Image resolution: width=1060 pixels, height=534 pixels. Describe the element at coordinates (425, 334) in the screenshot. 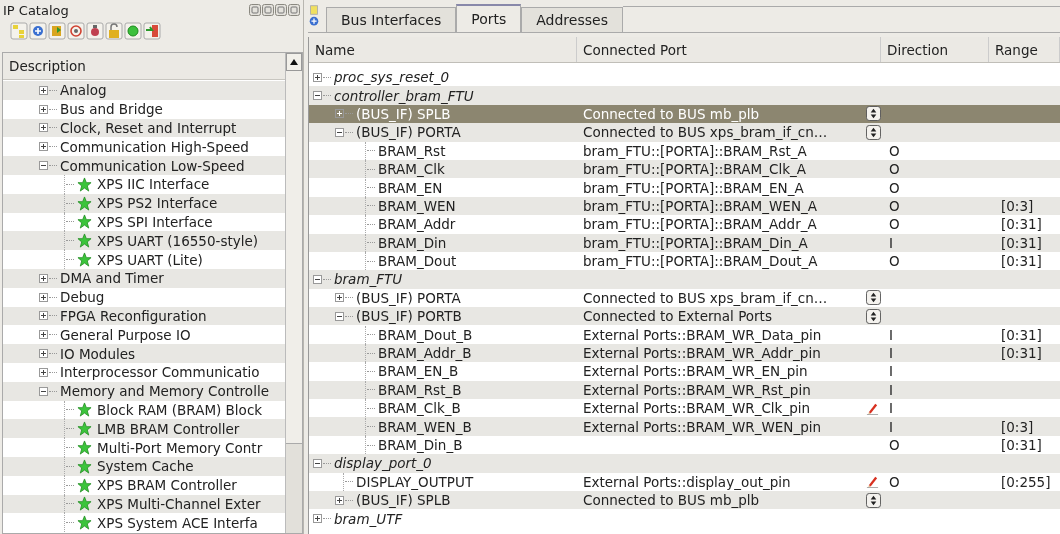

I see `port-name: BRAM_Dout_B` at that location.